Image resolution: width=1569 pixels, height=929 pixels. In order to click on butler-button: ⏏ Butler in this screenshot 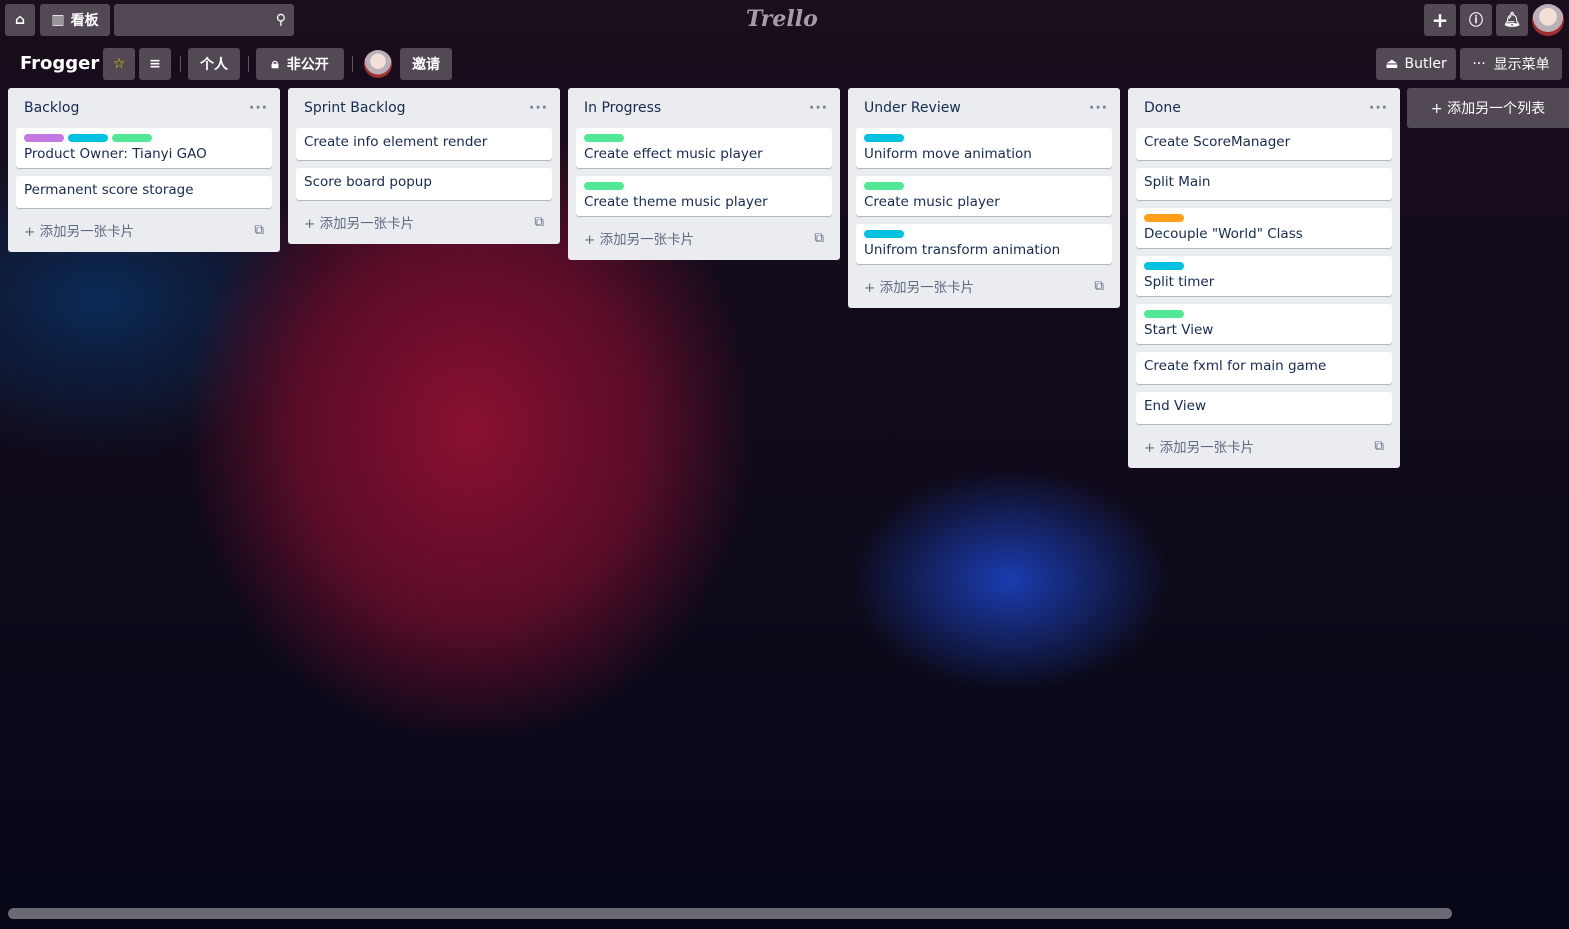, I will do `click(1416, 64)`.